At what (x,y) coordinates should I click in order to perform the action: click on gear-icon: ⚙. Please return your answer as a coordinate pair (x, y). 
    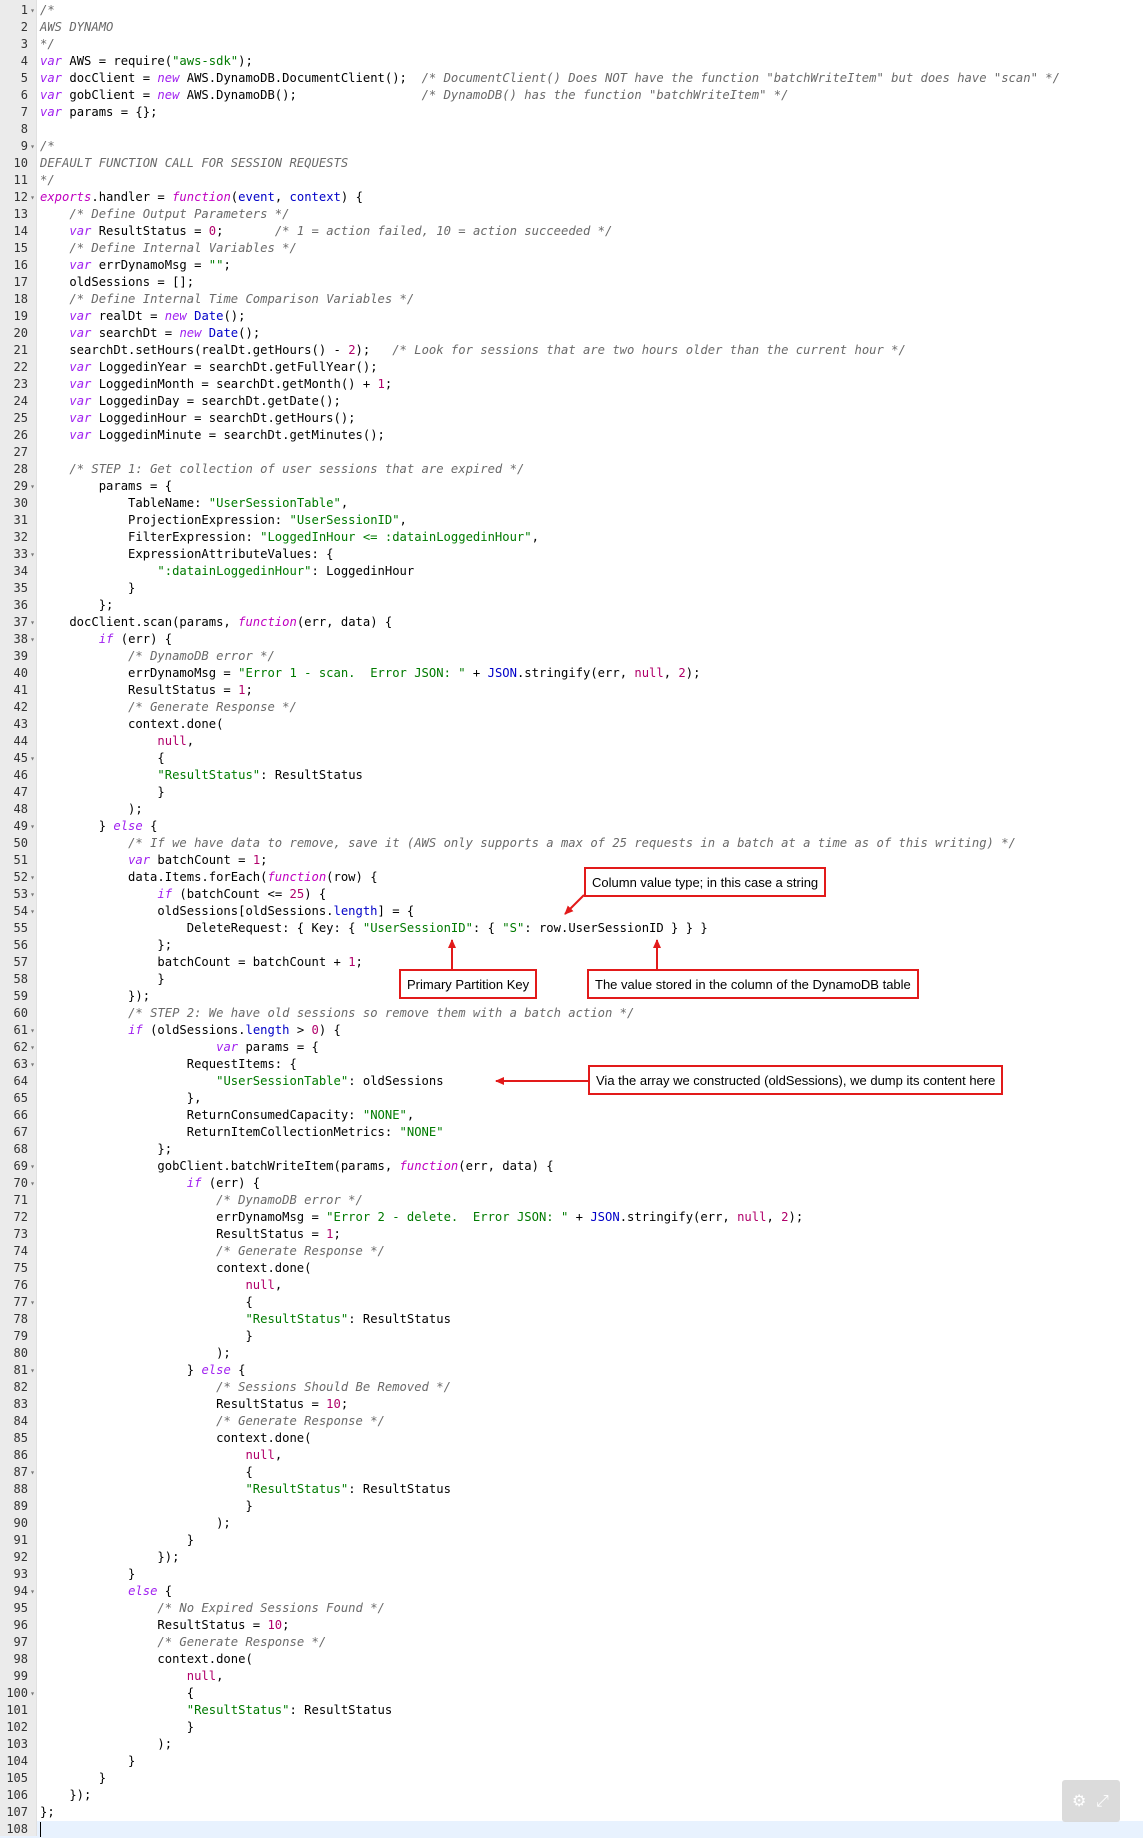
    Looking at the image, I should click on (1079, 1801).